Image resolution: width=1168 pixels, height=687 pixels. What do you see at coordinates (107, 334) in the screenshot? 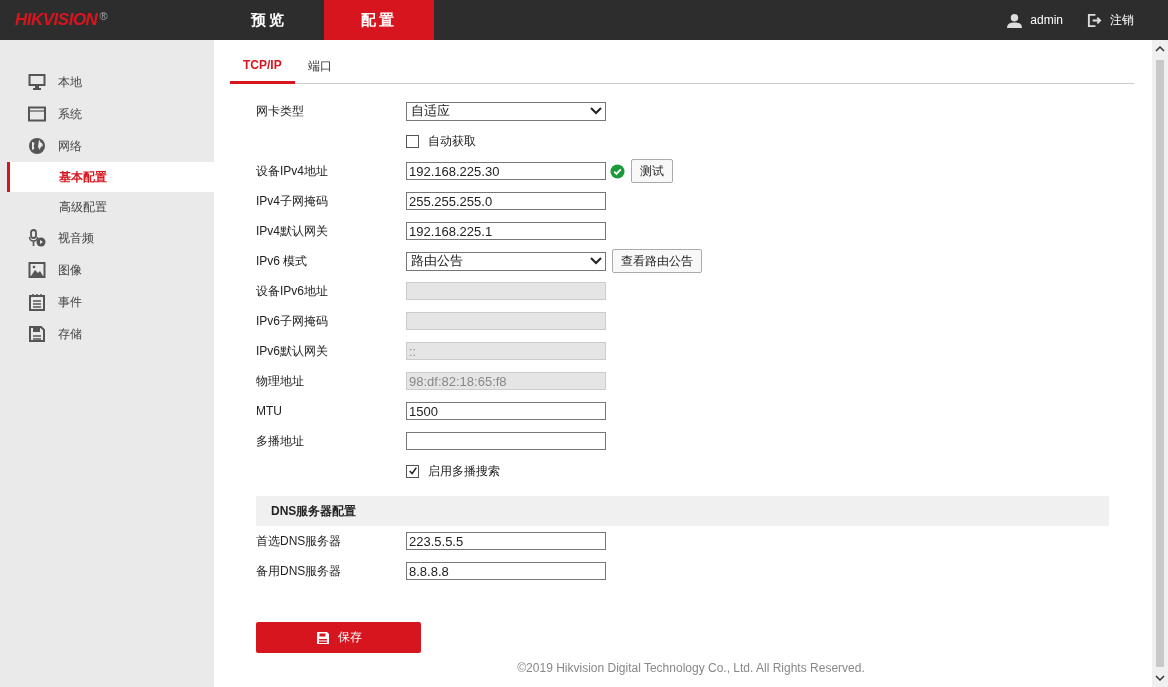
I see `sidebar-item: 存储` at bounding box center [107, 334].